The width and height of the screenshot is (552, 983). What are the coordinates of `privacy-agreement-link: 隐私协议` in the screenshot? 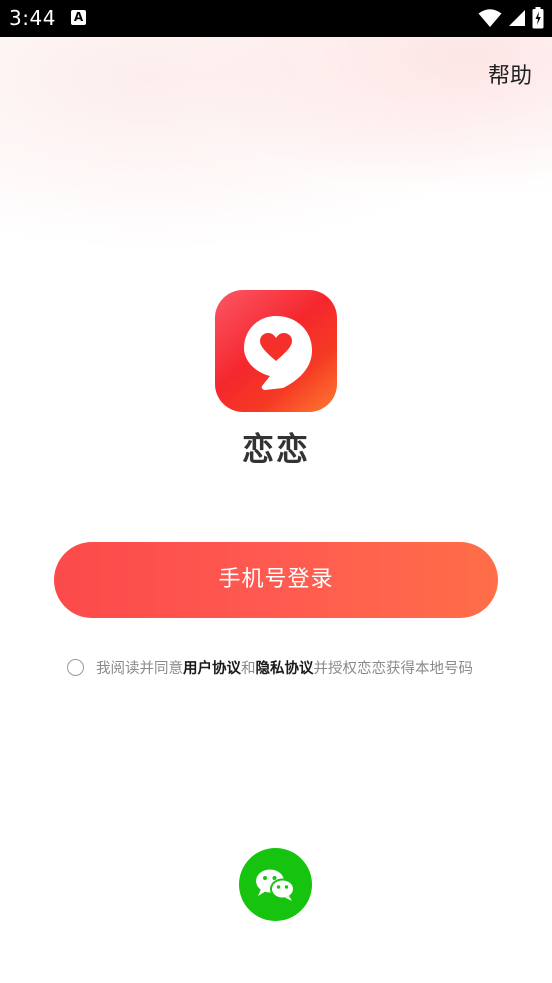 It's located at (285, 667).